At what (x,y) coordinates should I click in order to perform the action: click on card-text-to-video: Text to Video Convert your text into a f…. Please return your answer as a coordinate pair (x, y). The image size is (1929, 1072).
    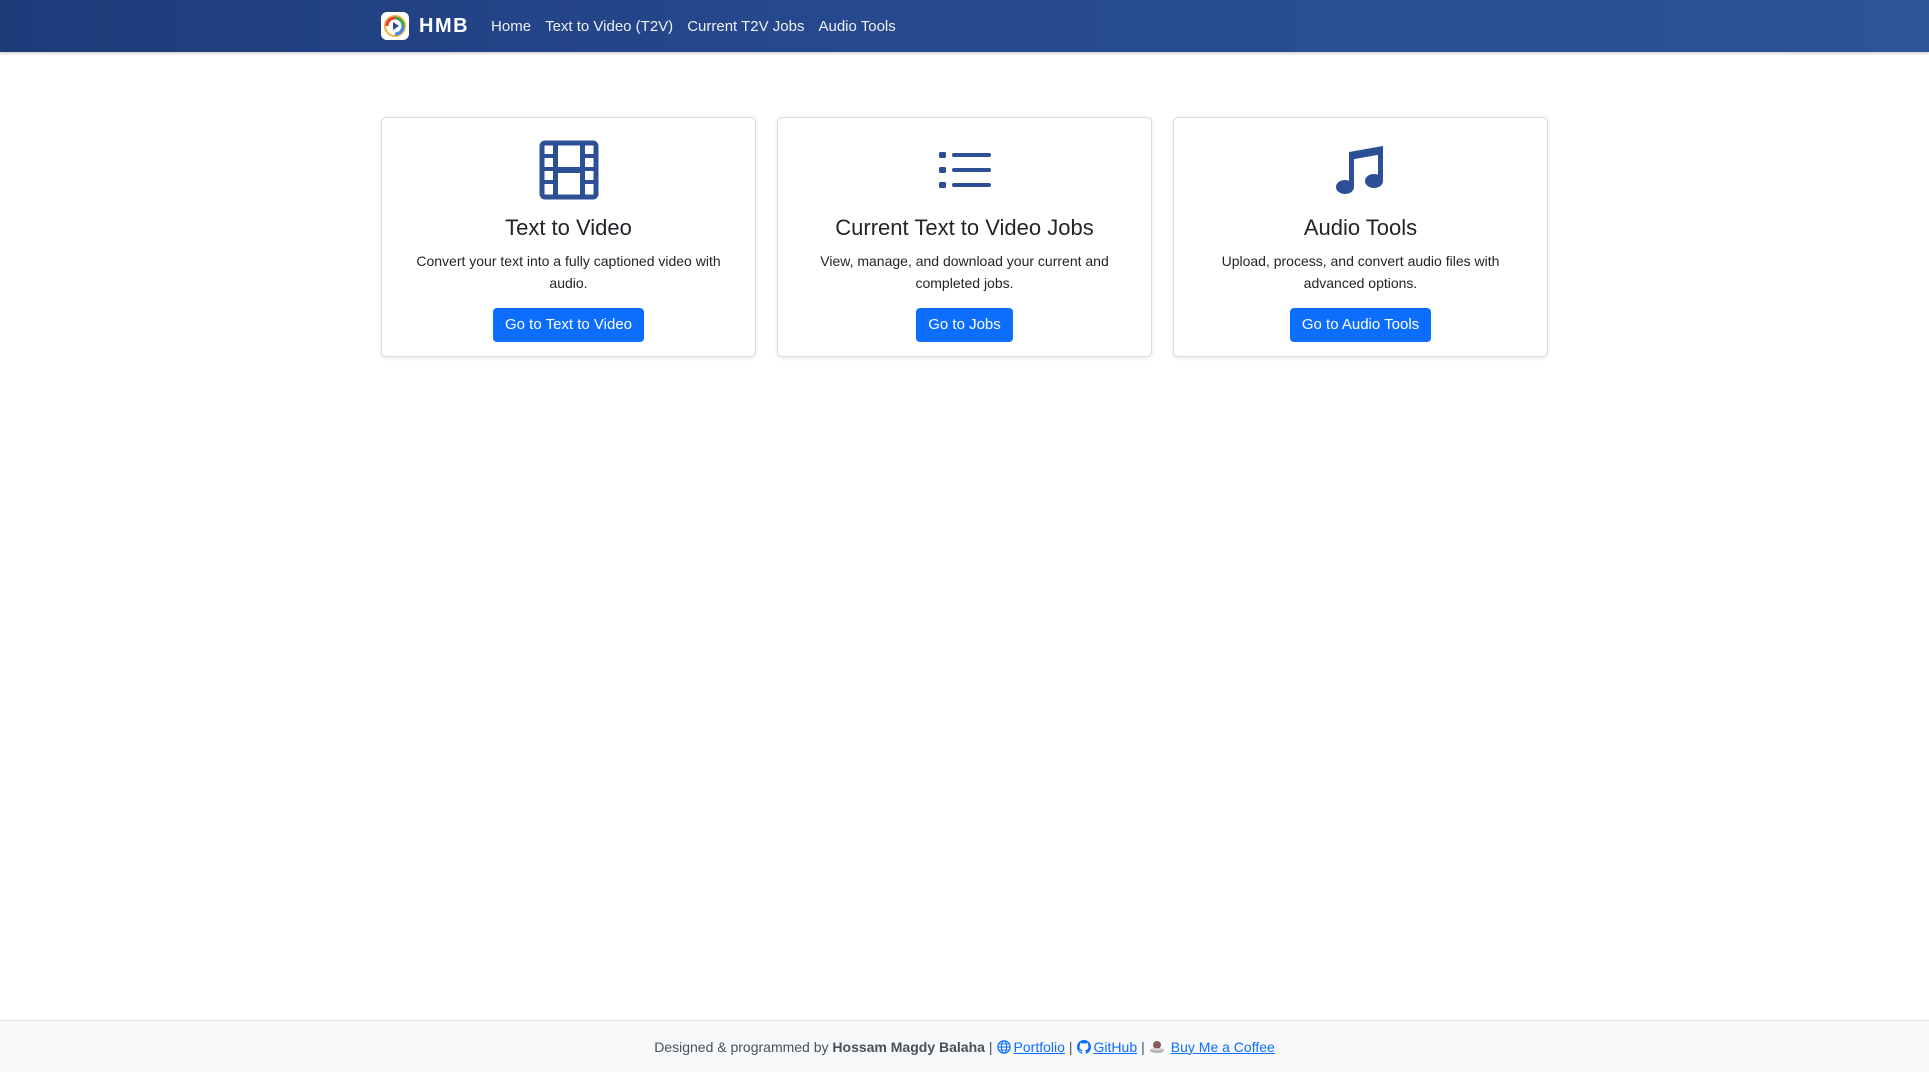
    Looking at the image, I should click on (568, 237).